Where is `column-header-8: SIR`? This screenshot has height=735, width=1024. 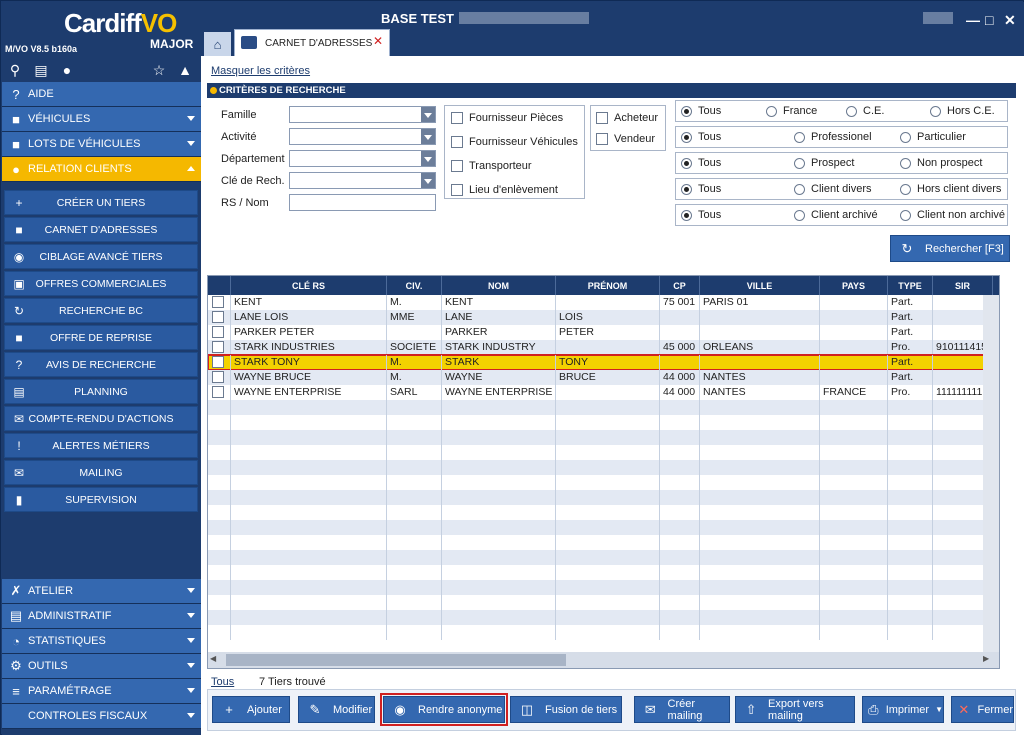
column-header-8: SIR is located at coordinates (963, 285).